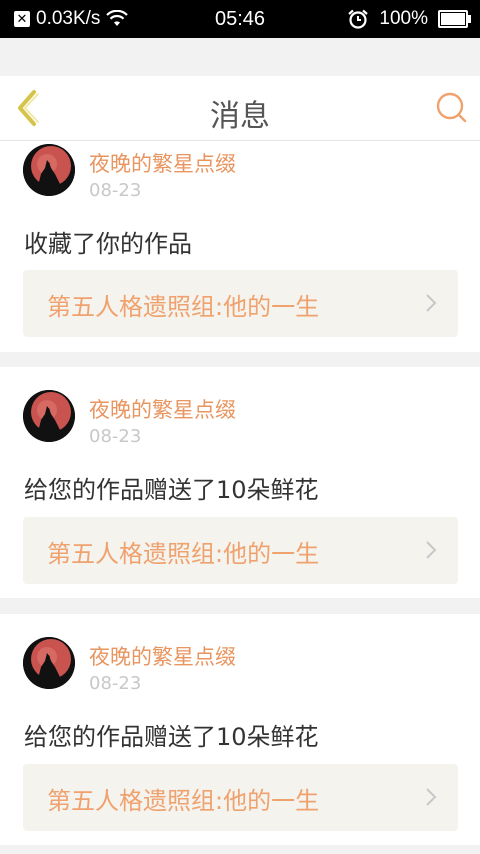 Image resolution: width=480 pixels, height=854 pixels. What do you see at coordinates (358, 19) in the screenshot?
I see `alarm-icon` at bounding box center [358, 19].